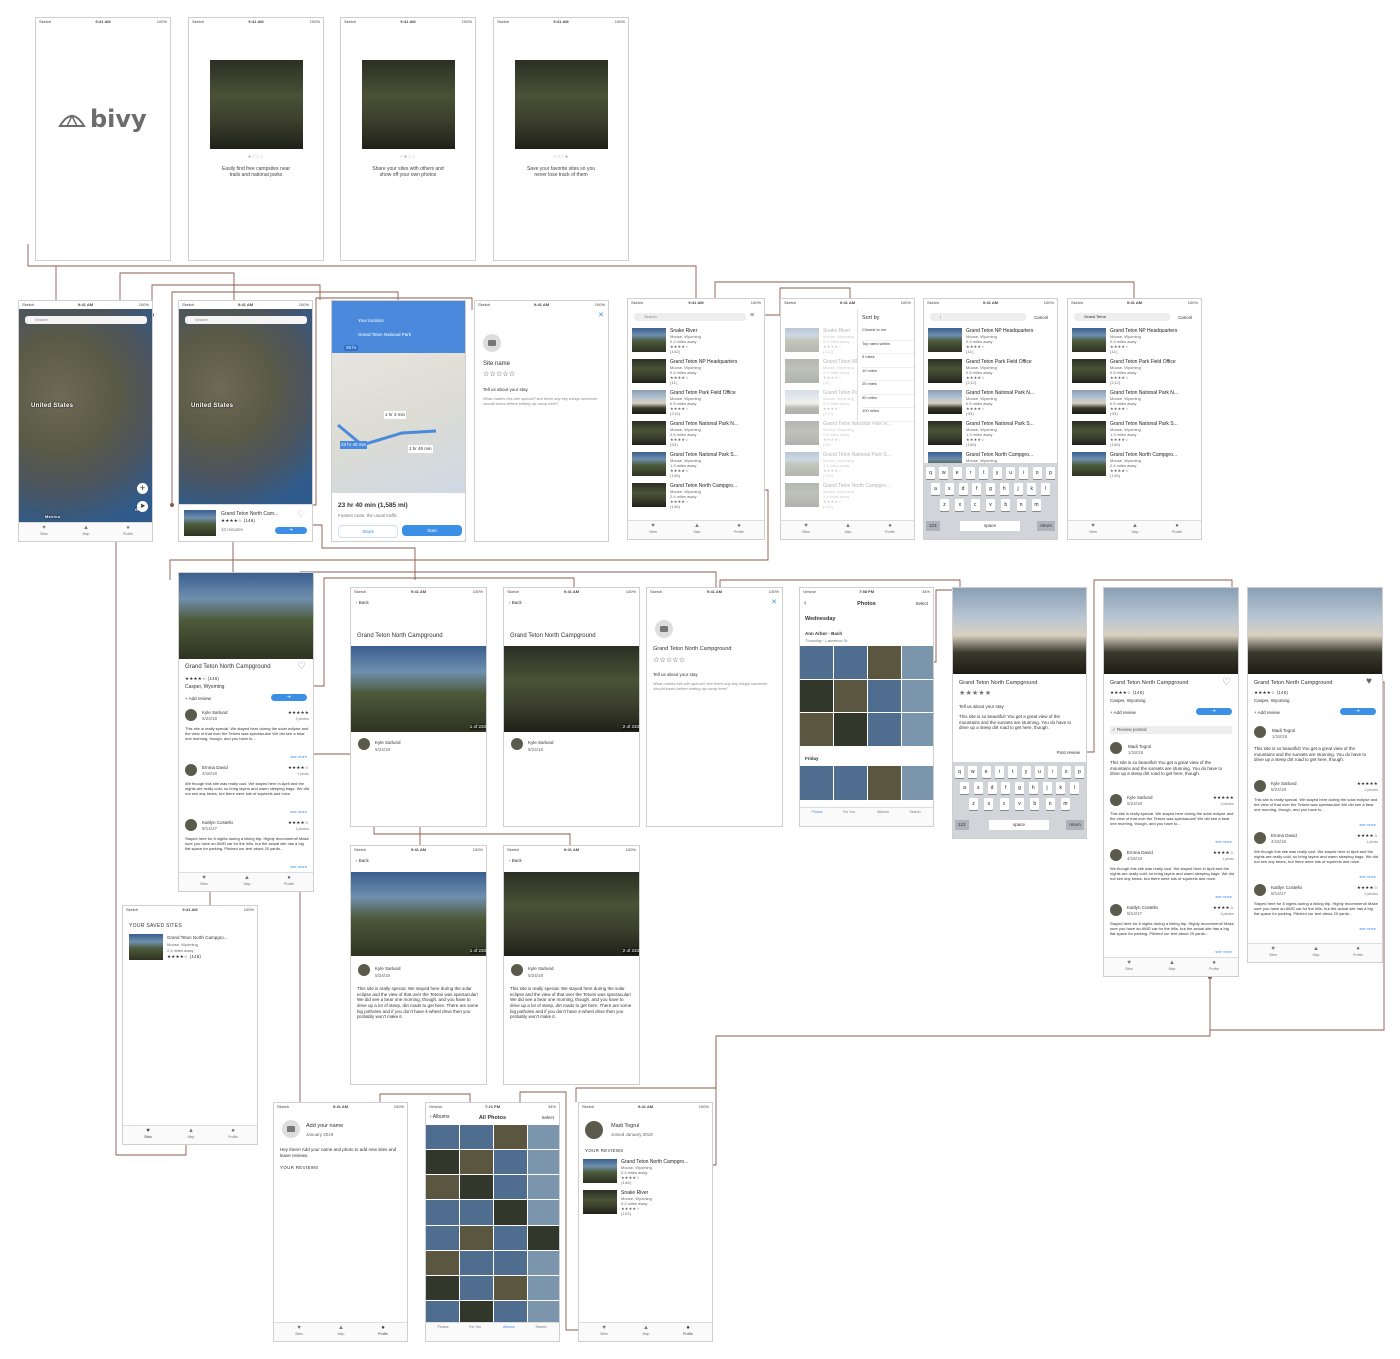  What do you see at coordinates (420, 449) in the screenshot?
I see `route-alt-time-2: 1 hr 48 min` at bounding box center [420, 449].